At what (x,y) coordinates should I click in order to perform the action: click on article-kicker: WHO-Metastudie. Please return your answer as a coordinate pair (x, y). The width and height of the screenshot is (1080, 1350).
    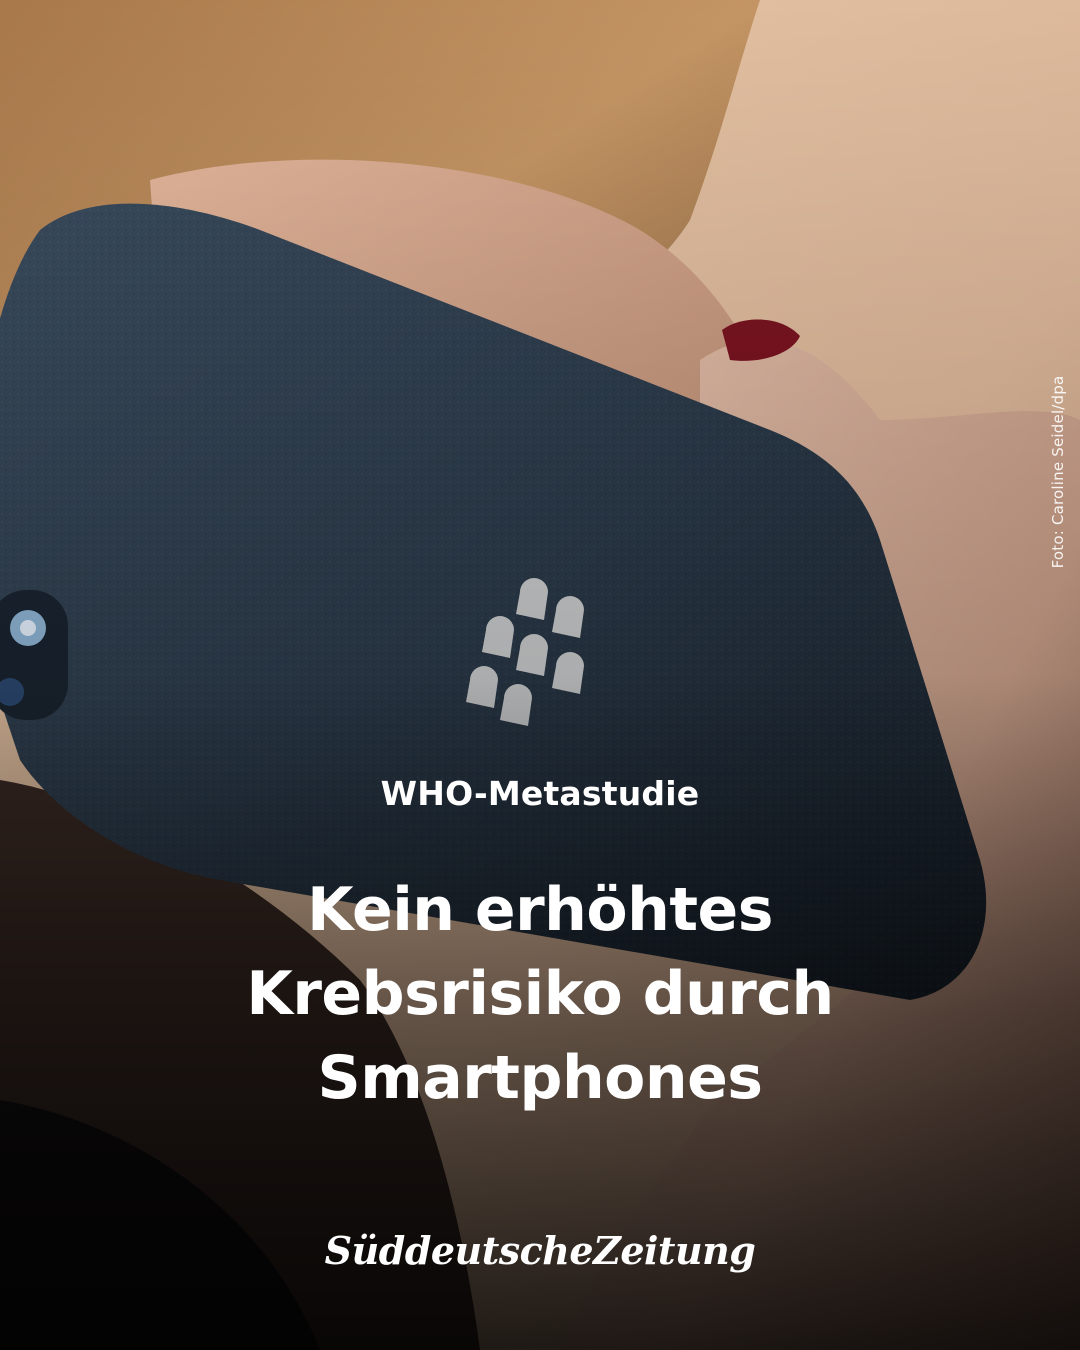
    Looking at the image, I should click on (540, 793).